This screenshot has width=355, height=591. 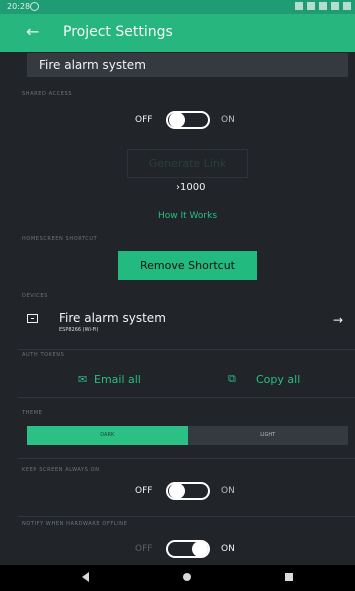 What do you see at coordinates (32, 413) in the screenshot?
I see `section-label-theme: THEME` at bounding box center [32, 413].